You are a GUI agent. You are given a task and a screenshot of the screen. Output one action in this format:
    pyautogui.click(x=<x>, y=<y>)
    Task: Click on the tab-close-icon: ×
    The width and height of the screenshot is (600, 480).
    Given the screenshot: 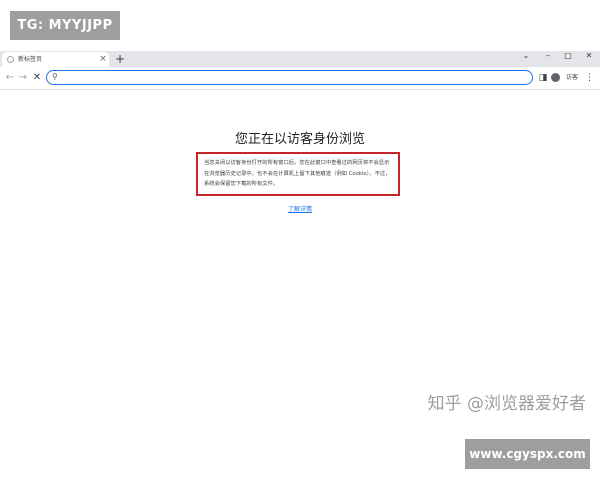 What is the action you would take?
    pyautogui.click(x=103, y=59)
    